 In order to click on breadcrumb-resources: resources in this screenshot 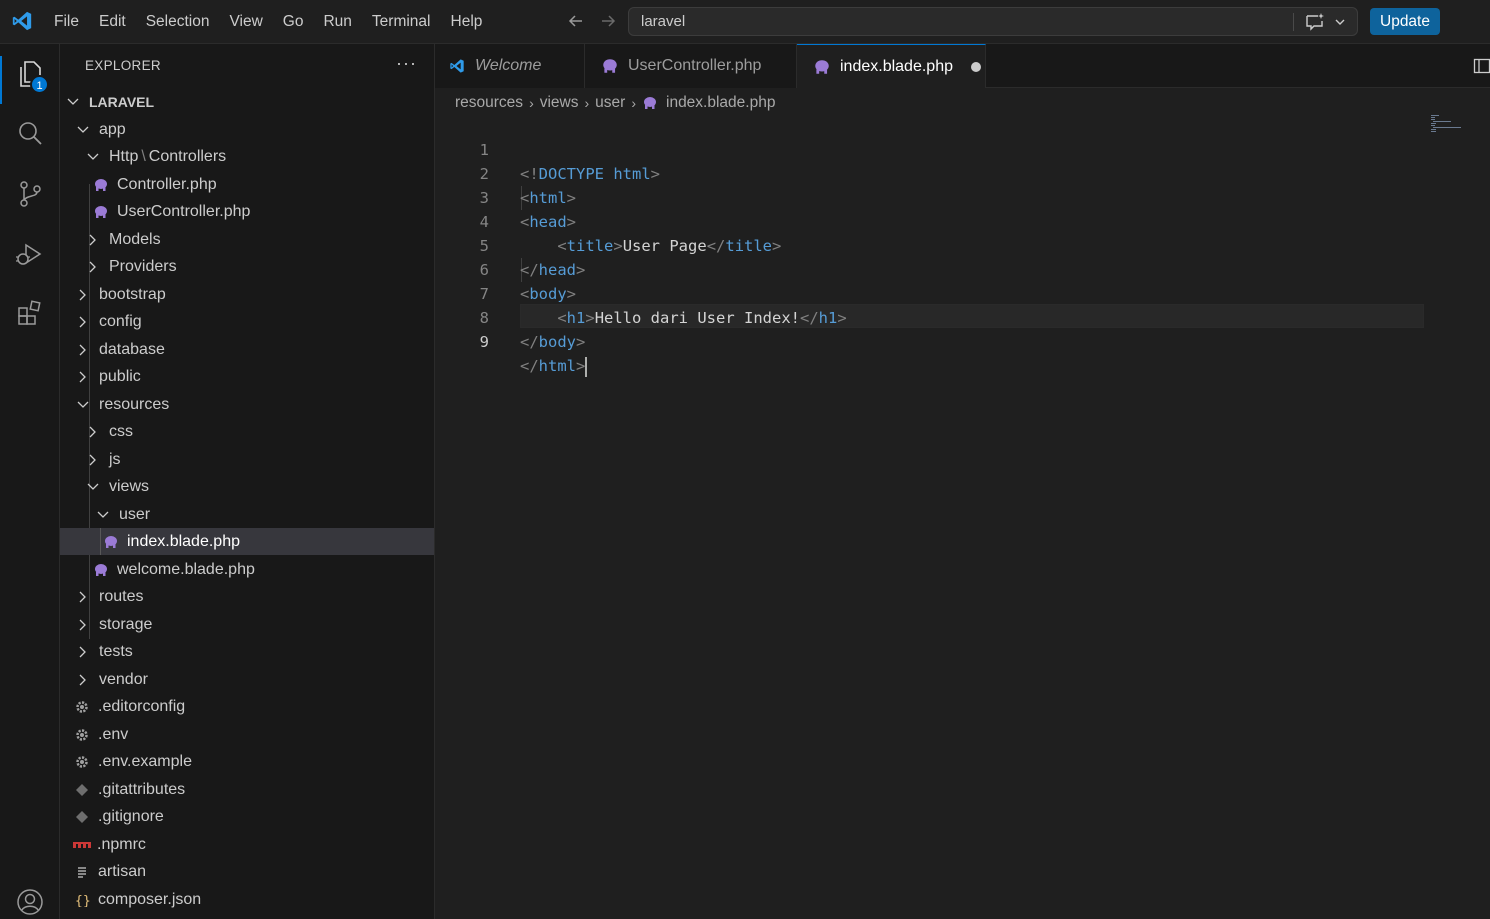, I will do `click(489, 103)`.